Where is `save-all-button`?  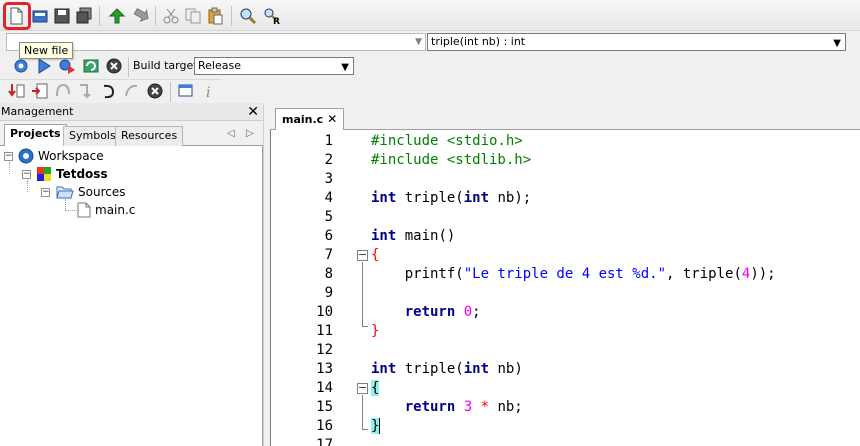 save-all-button is located at coordinates (84, 16).